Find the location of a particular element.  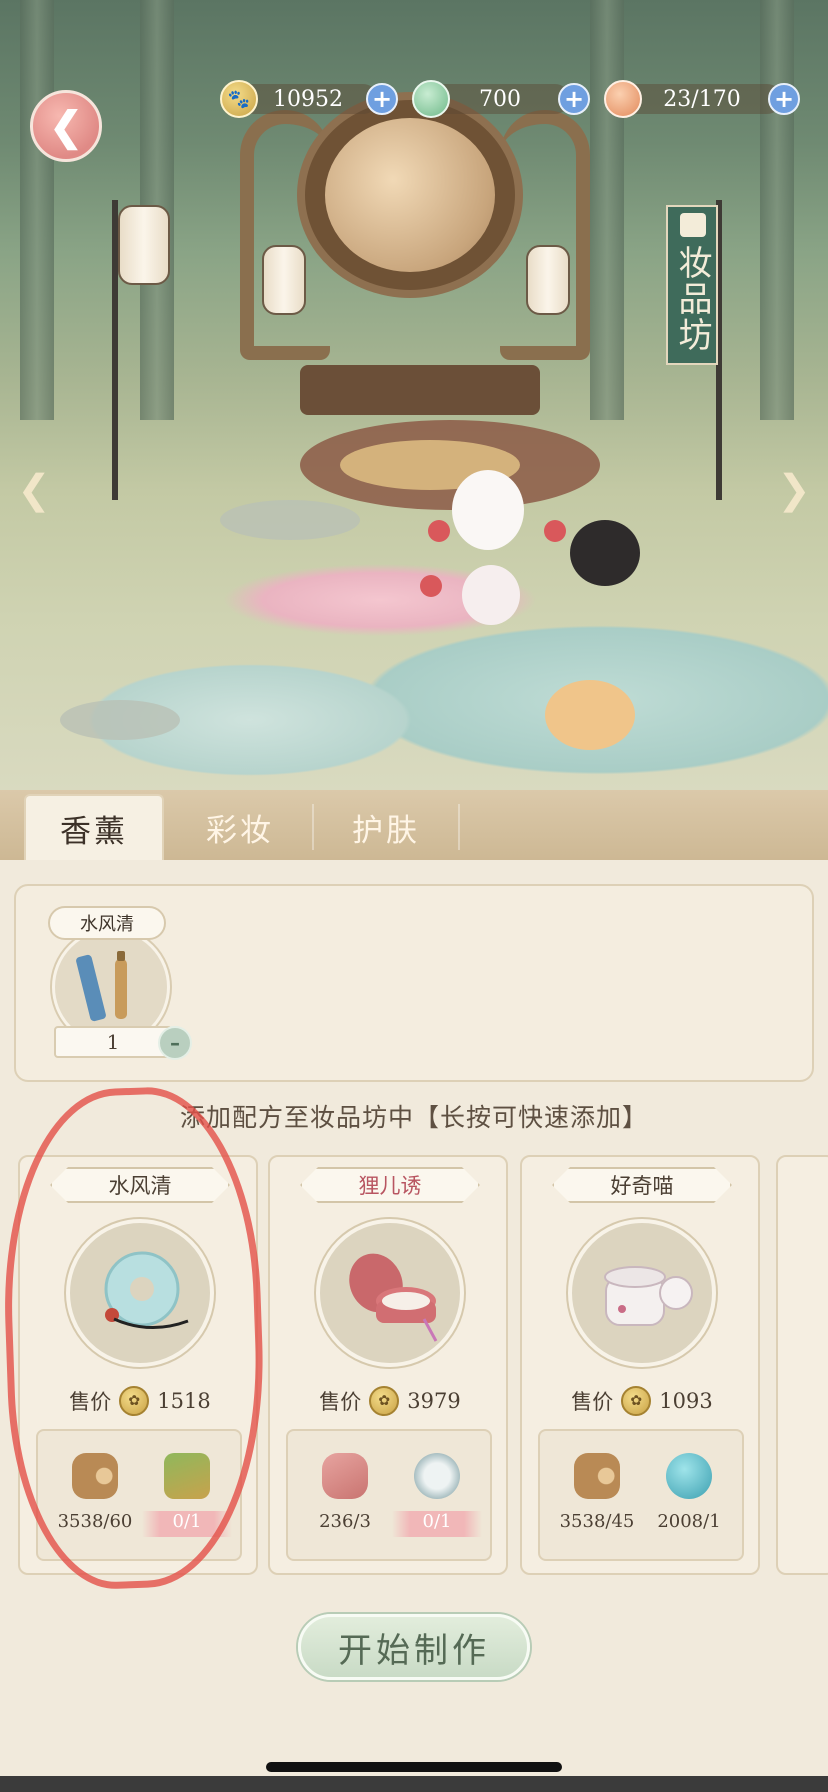

remove-item-button: – is located at coordinates (175, 1043).